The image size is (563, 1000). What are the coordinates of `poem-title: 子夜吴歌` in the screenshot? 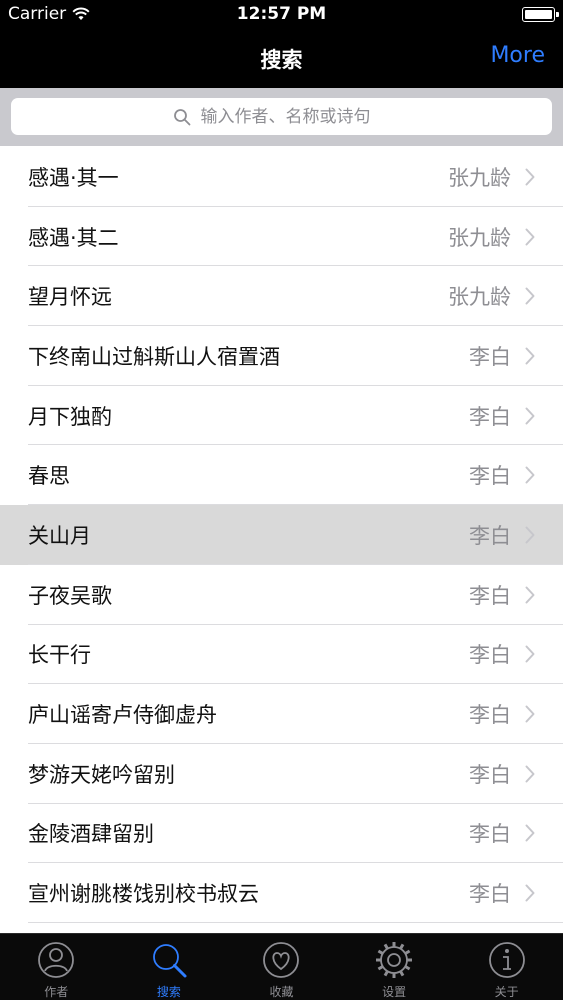 It's located at (70, 595).